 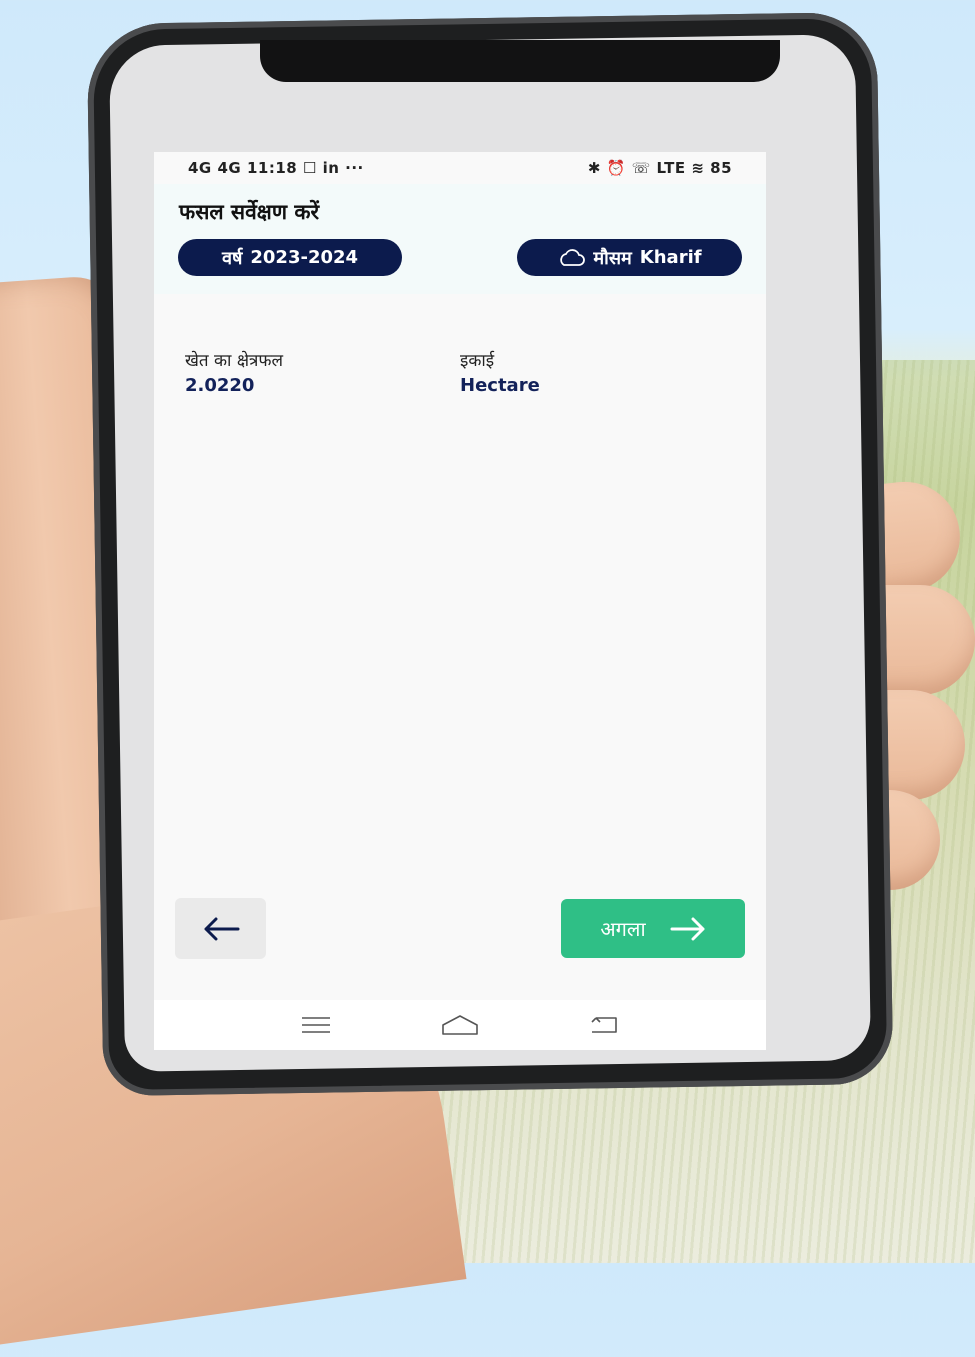 What do you see at coordinates (659, 168) in the screenshot?
I see `status-right: ✱ ⏰ ☏ LTE ≋ 85` at bounding box center [659, 168].